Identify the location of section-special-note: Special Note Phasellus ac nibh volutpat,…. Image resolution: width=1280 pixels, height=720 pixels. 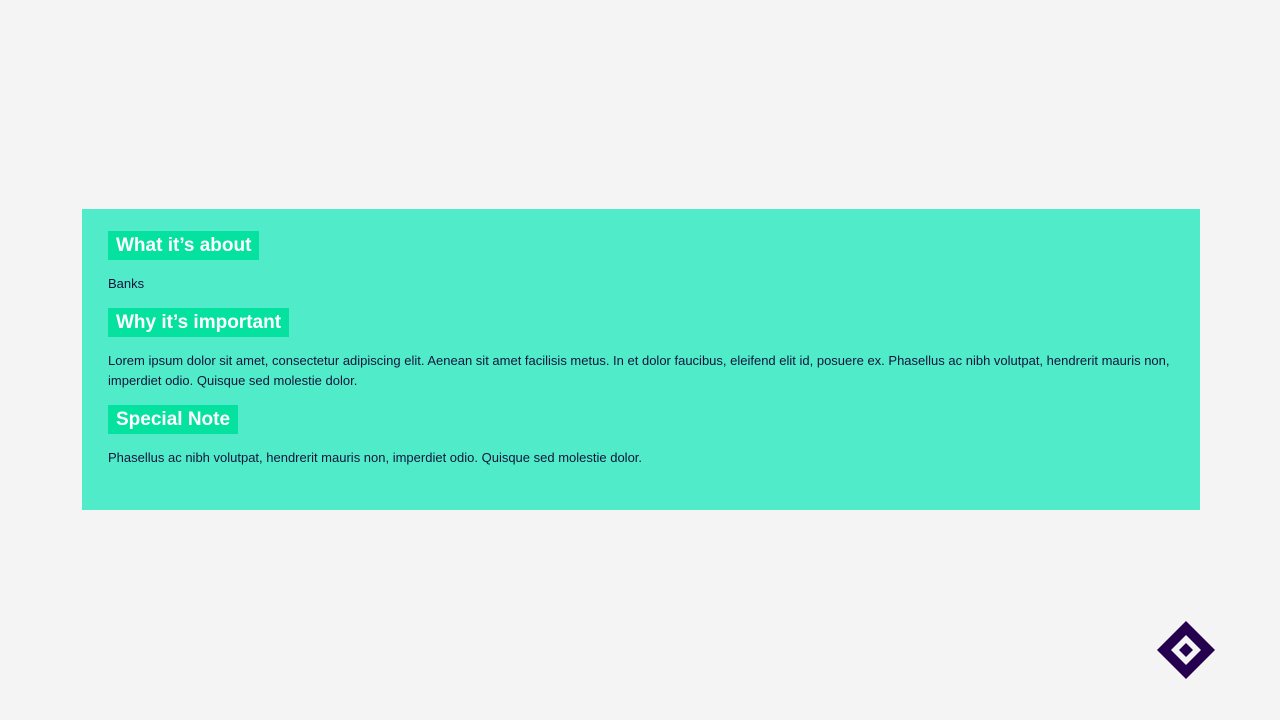
(641, 436).